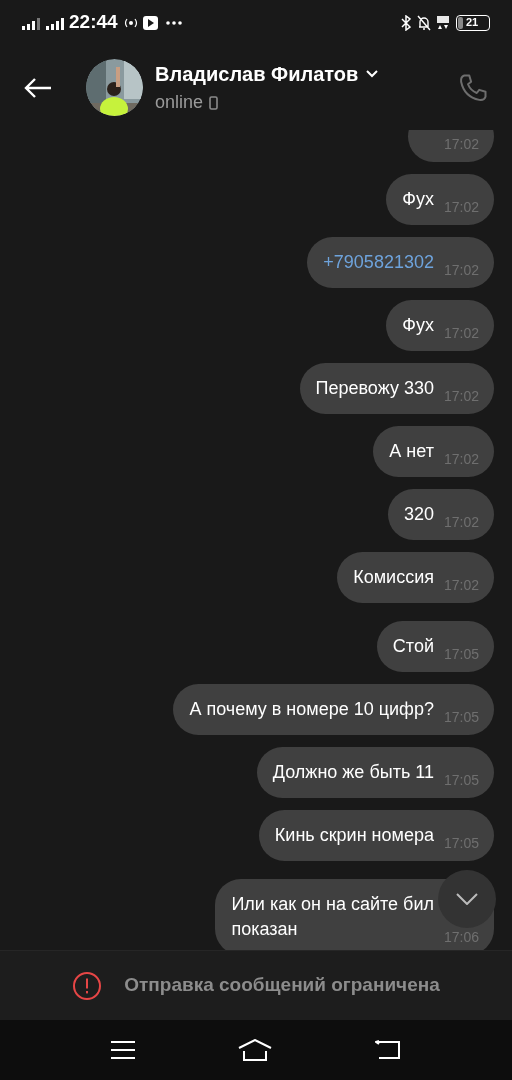 Image resolution: width=512 pixels, height=1080 pixels. What do you see at coordinates (387, 1050) in the screenshot?
I see `back-icon` at bounding box center [387, 1050].